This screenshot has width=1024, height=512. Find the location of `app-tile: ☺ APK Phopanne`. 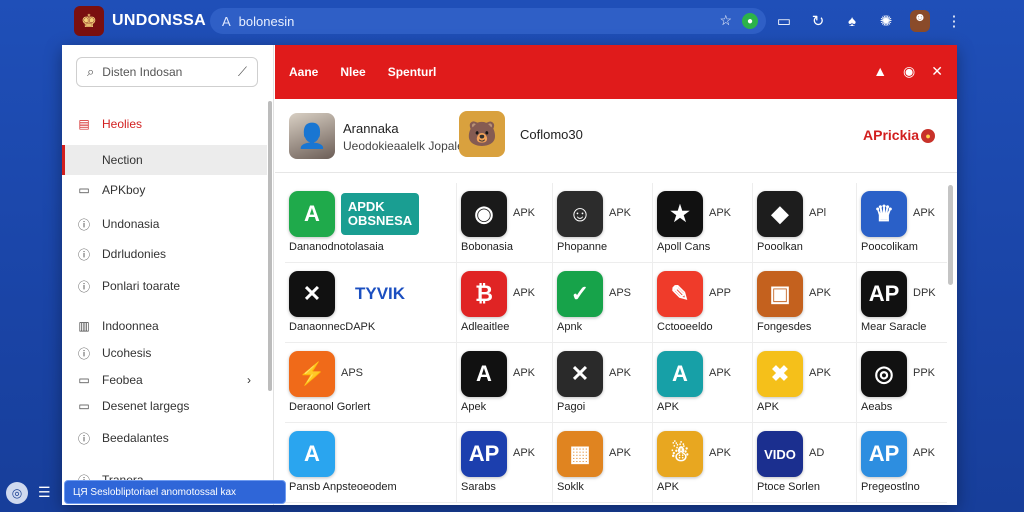

app-tile: ☺ APK Phopanne is located at coordinates (603, 223).